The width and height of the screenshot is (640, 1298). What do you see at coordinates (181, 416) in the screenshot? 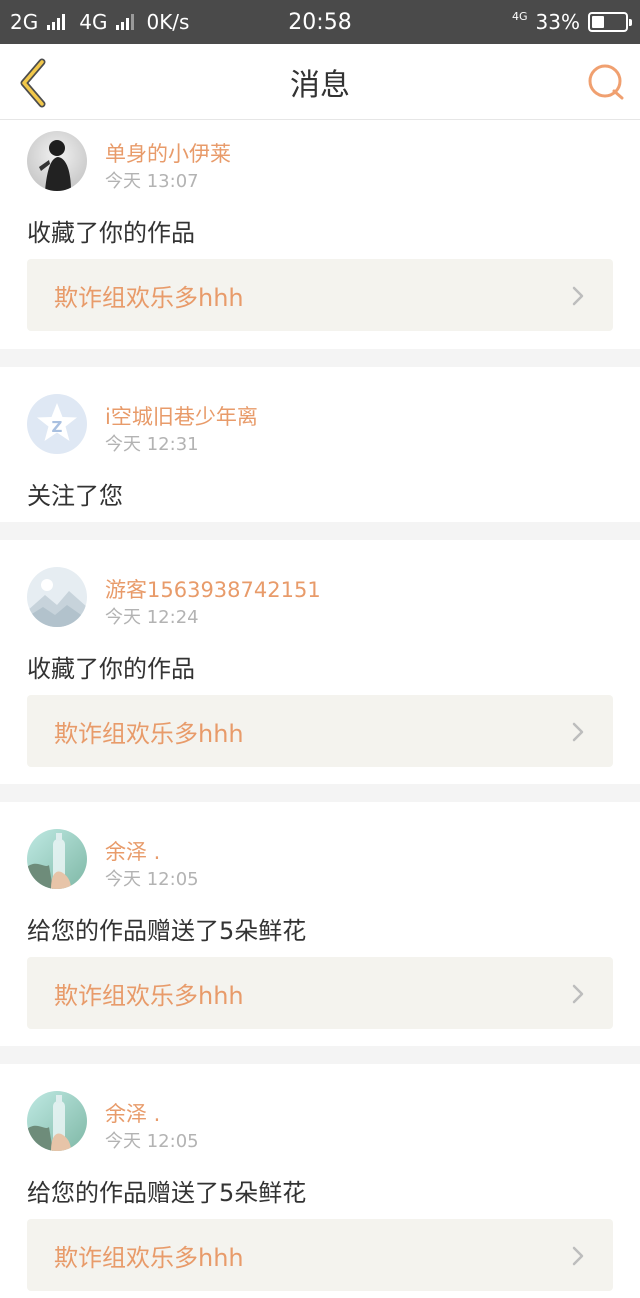
I see `username: i空城旧巷少年离` at bounding box center [181, 416].